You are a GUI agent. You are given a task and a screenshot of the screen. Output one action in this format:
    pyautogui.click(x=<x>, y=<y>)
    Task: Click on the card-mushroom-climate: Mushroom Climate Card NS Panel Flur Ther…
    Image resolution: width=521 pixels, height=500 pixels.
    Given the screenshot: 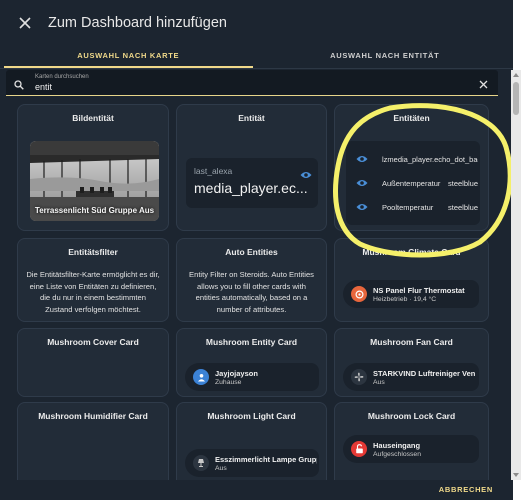 What is the action you would take?
    pyautogui.click(x=411, y=280)
    